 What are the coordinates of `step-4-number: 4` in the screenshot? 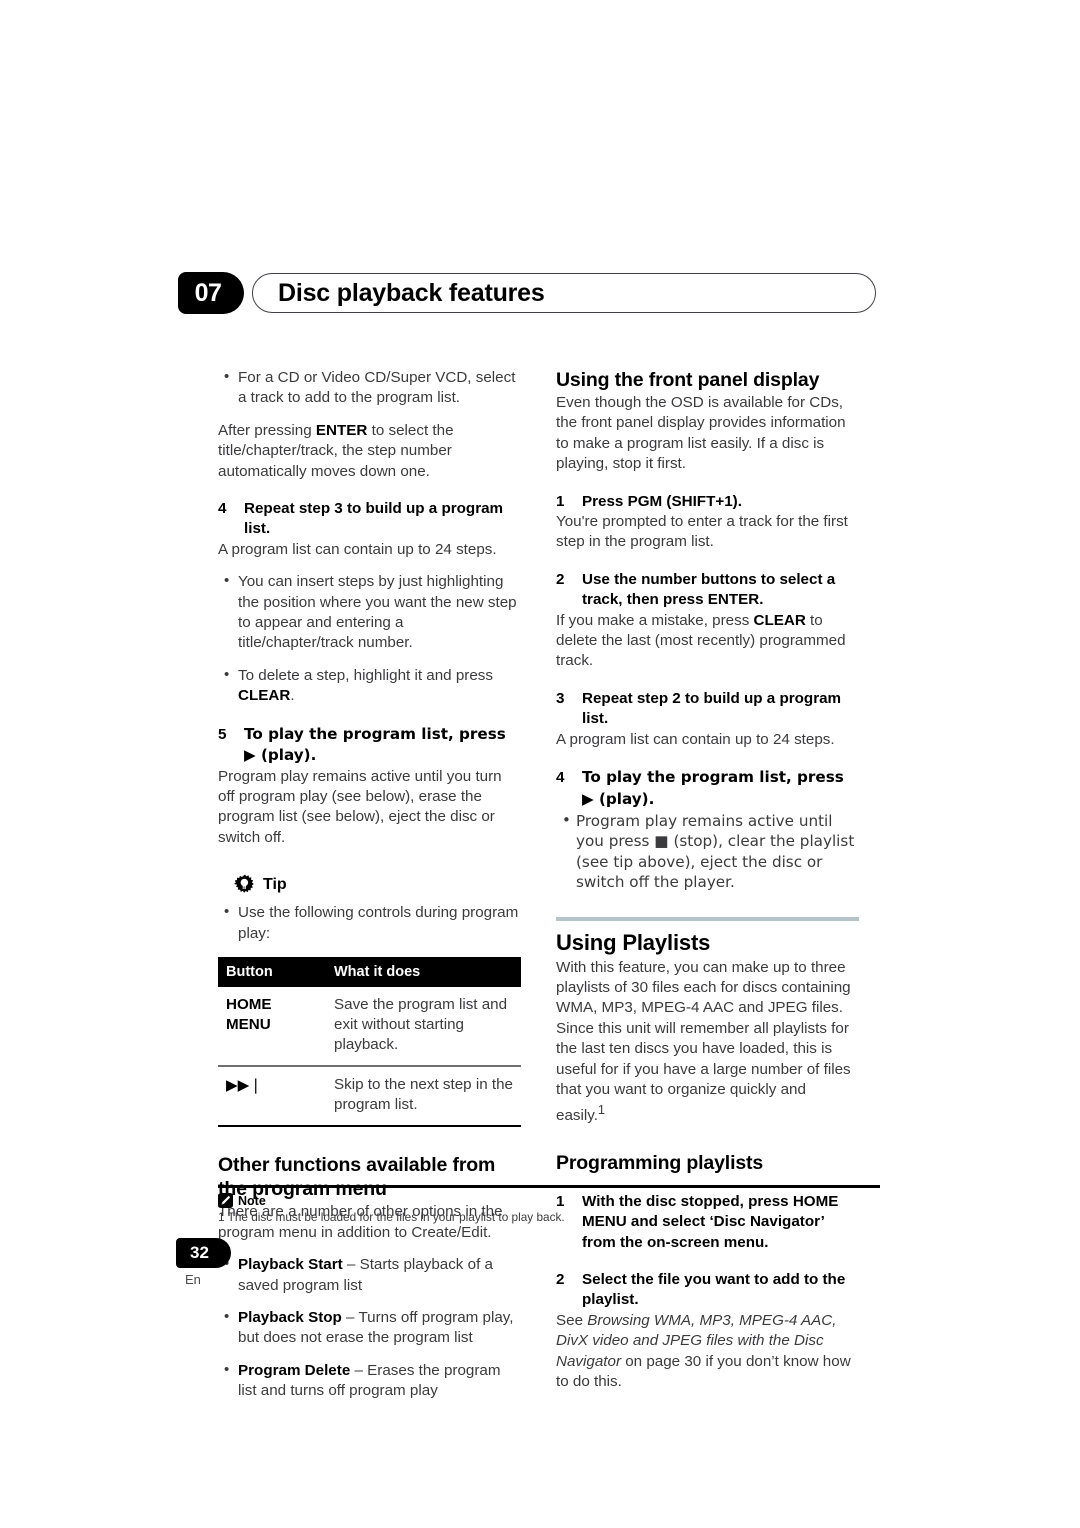 It's located at (222, 509).